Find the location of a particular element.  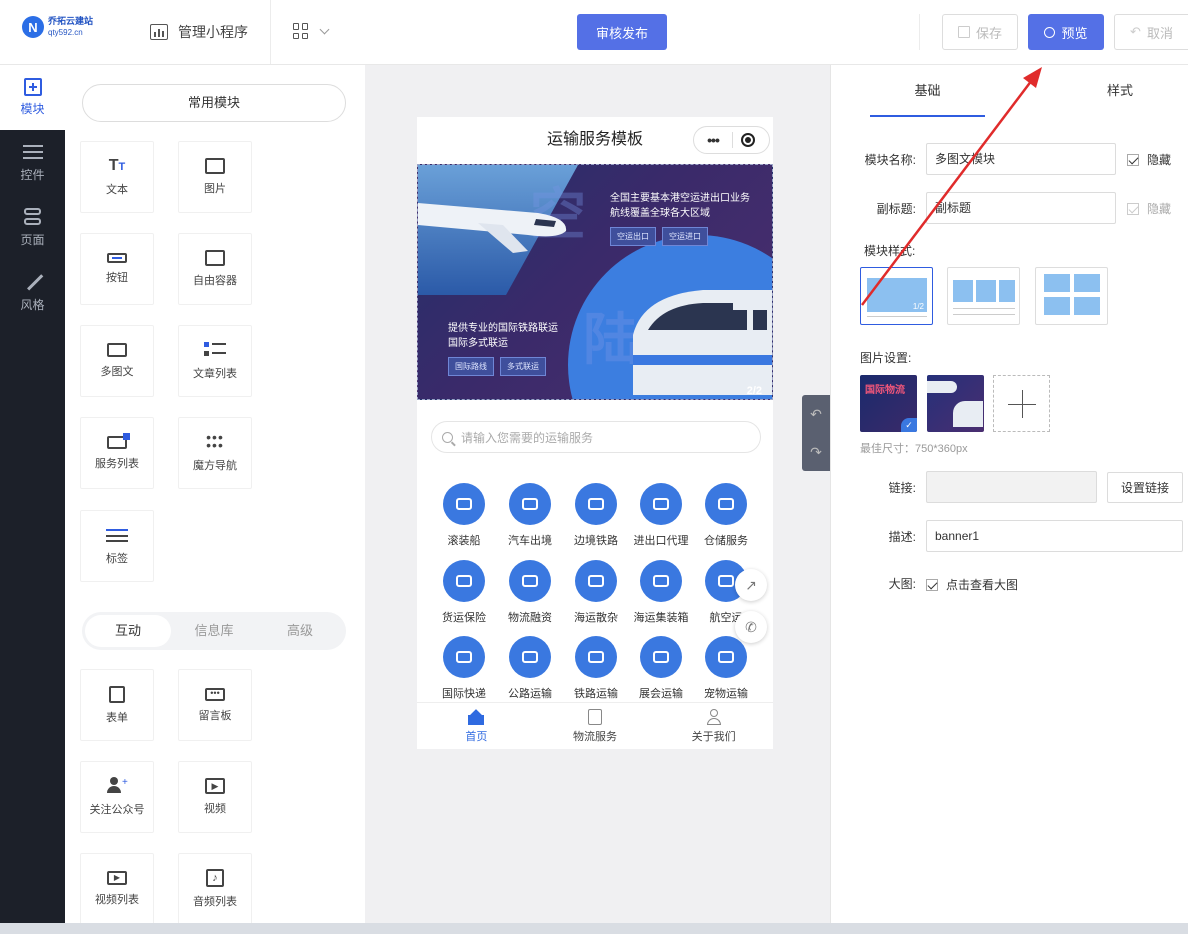

module-tile-video: ▶ 视频 is located at coordinates (215, 797).